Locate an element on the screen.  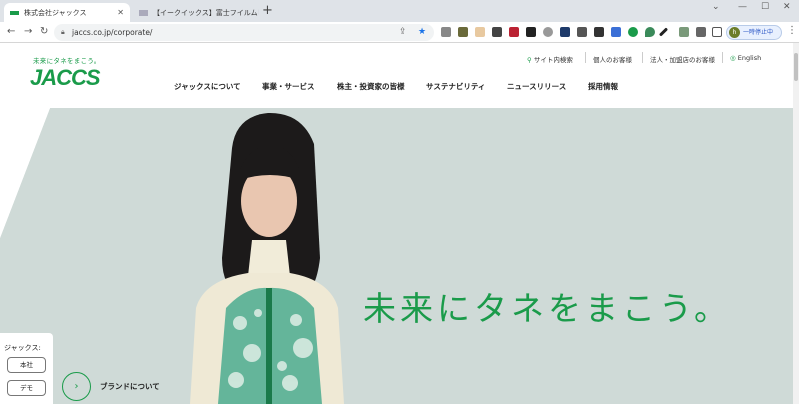
extension-grid-icon is located at coordinates (531, 32).